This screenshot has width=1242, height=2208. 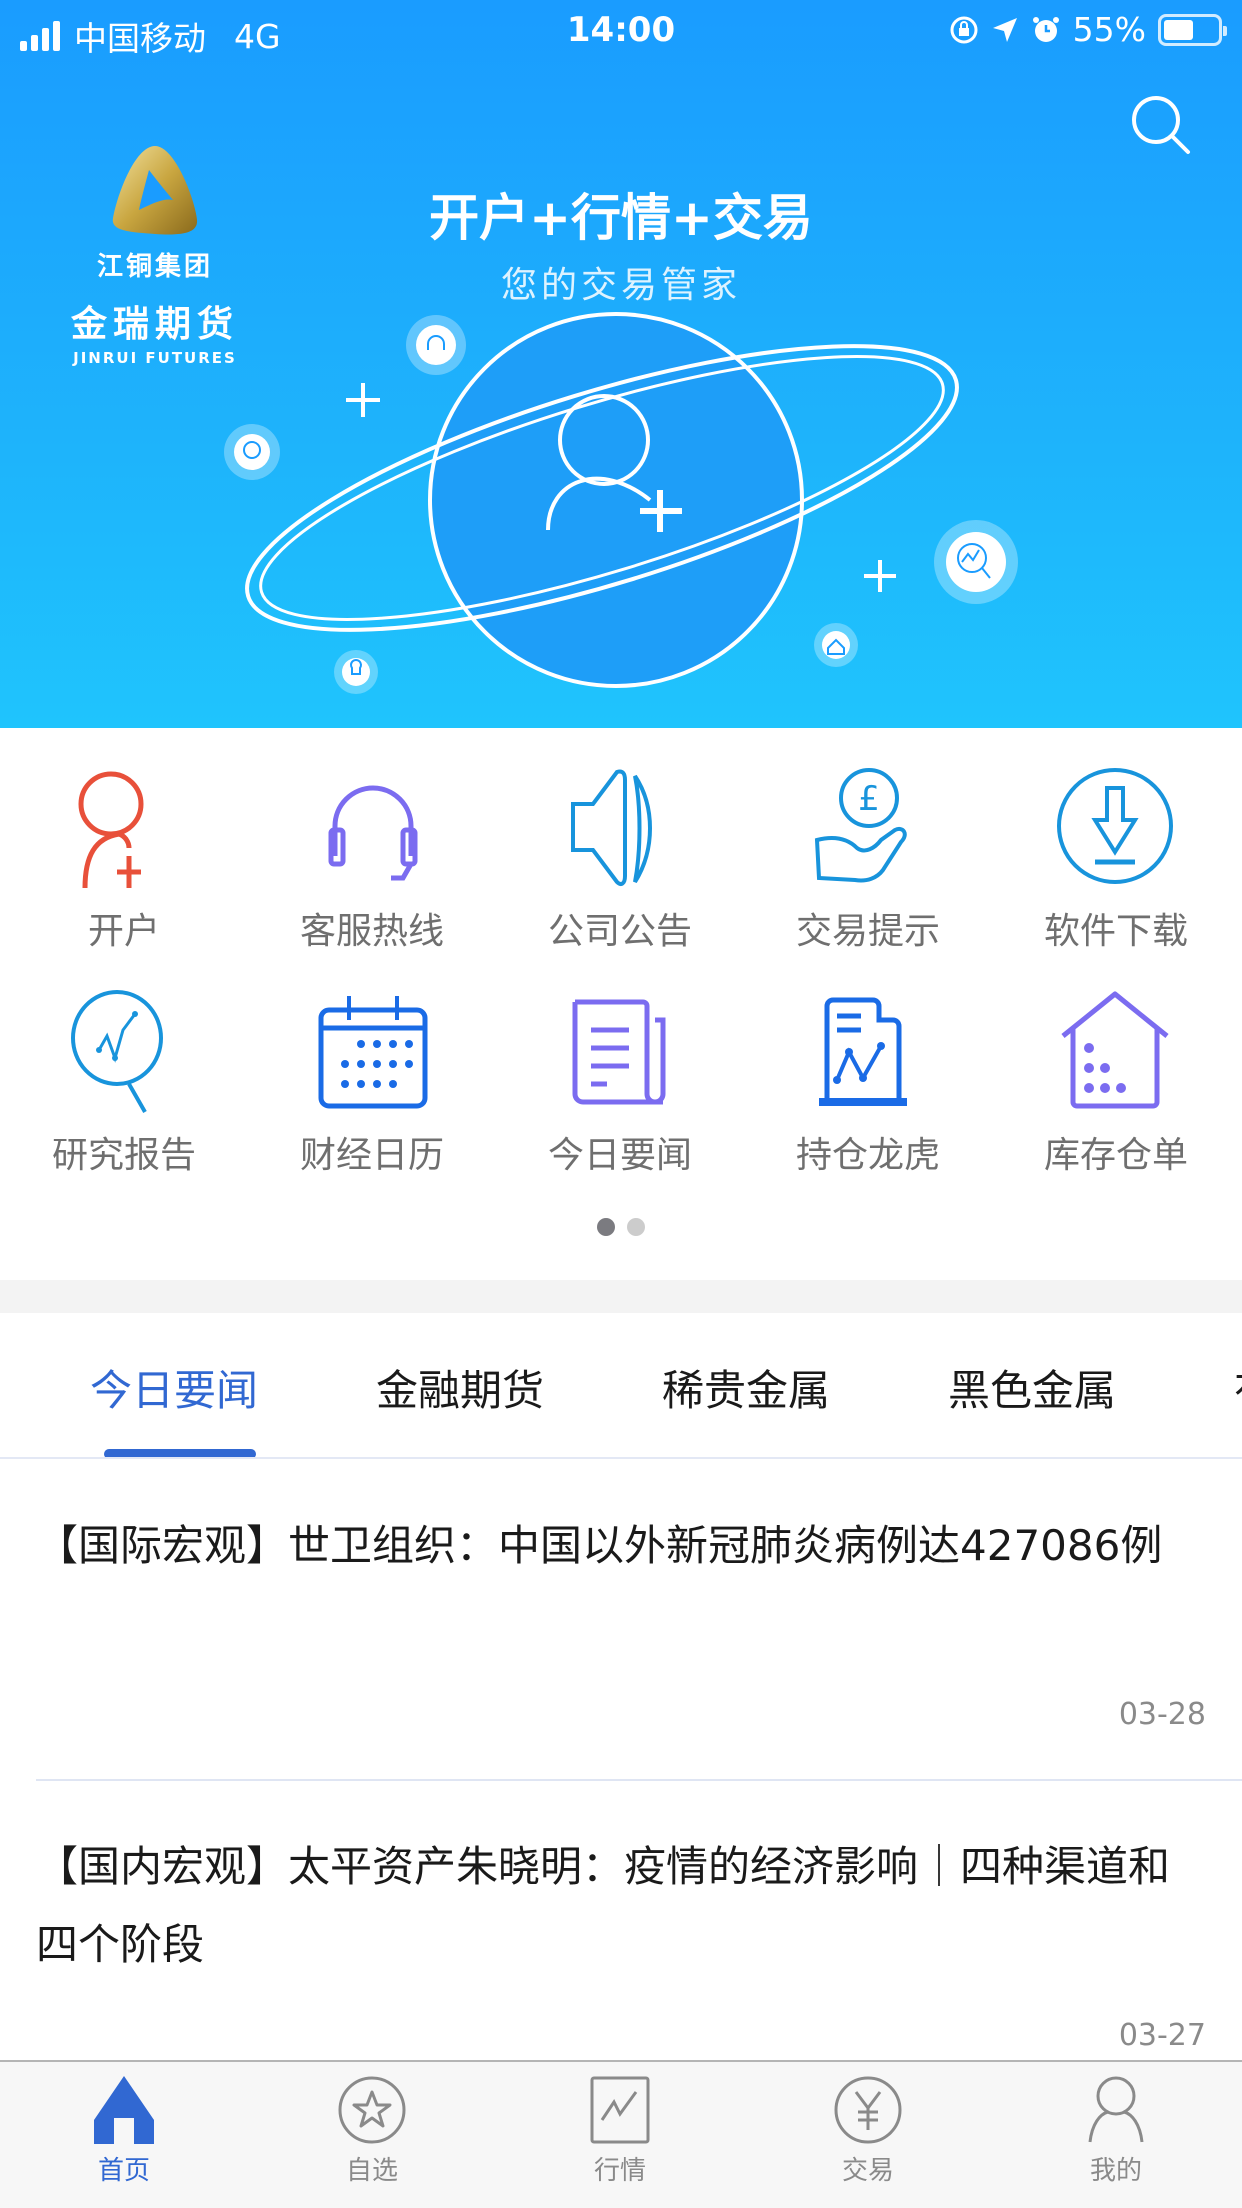 I want to click on quick-item-label: 客服热线, so click(x=371, y=931).